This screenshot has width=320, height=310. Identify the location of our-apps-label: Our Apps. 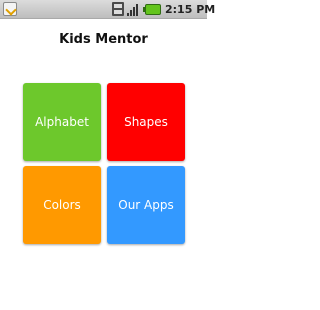
(146, 205).